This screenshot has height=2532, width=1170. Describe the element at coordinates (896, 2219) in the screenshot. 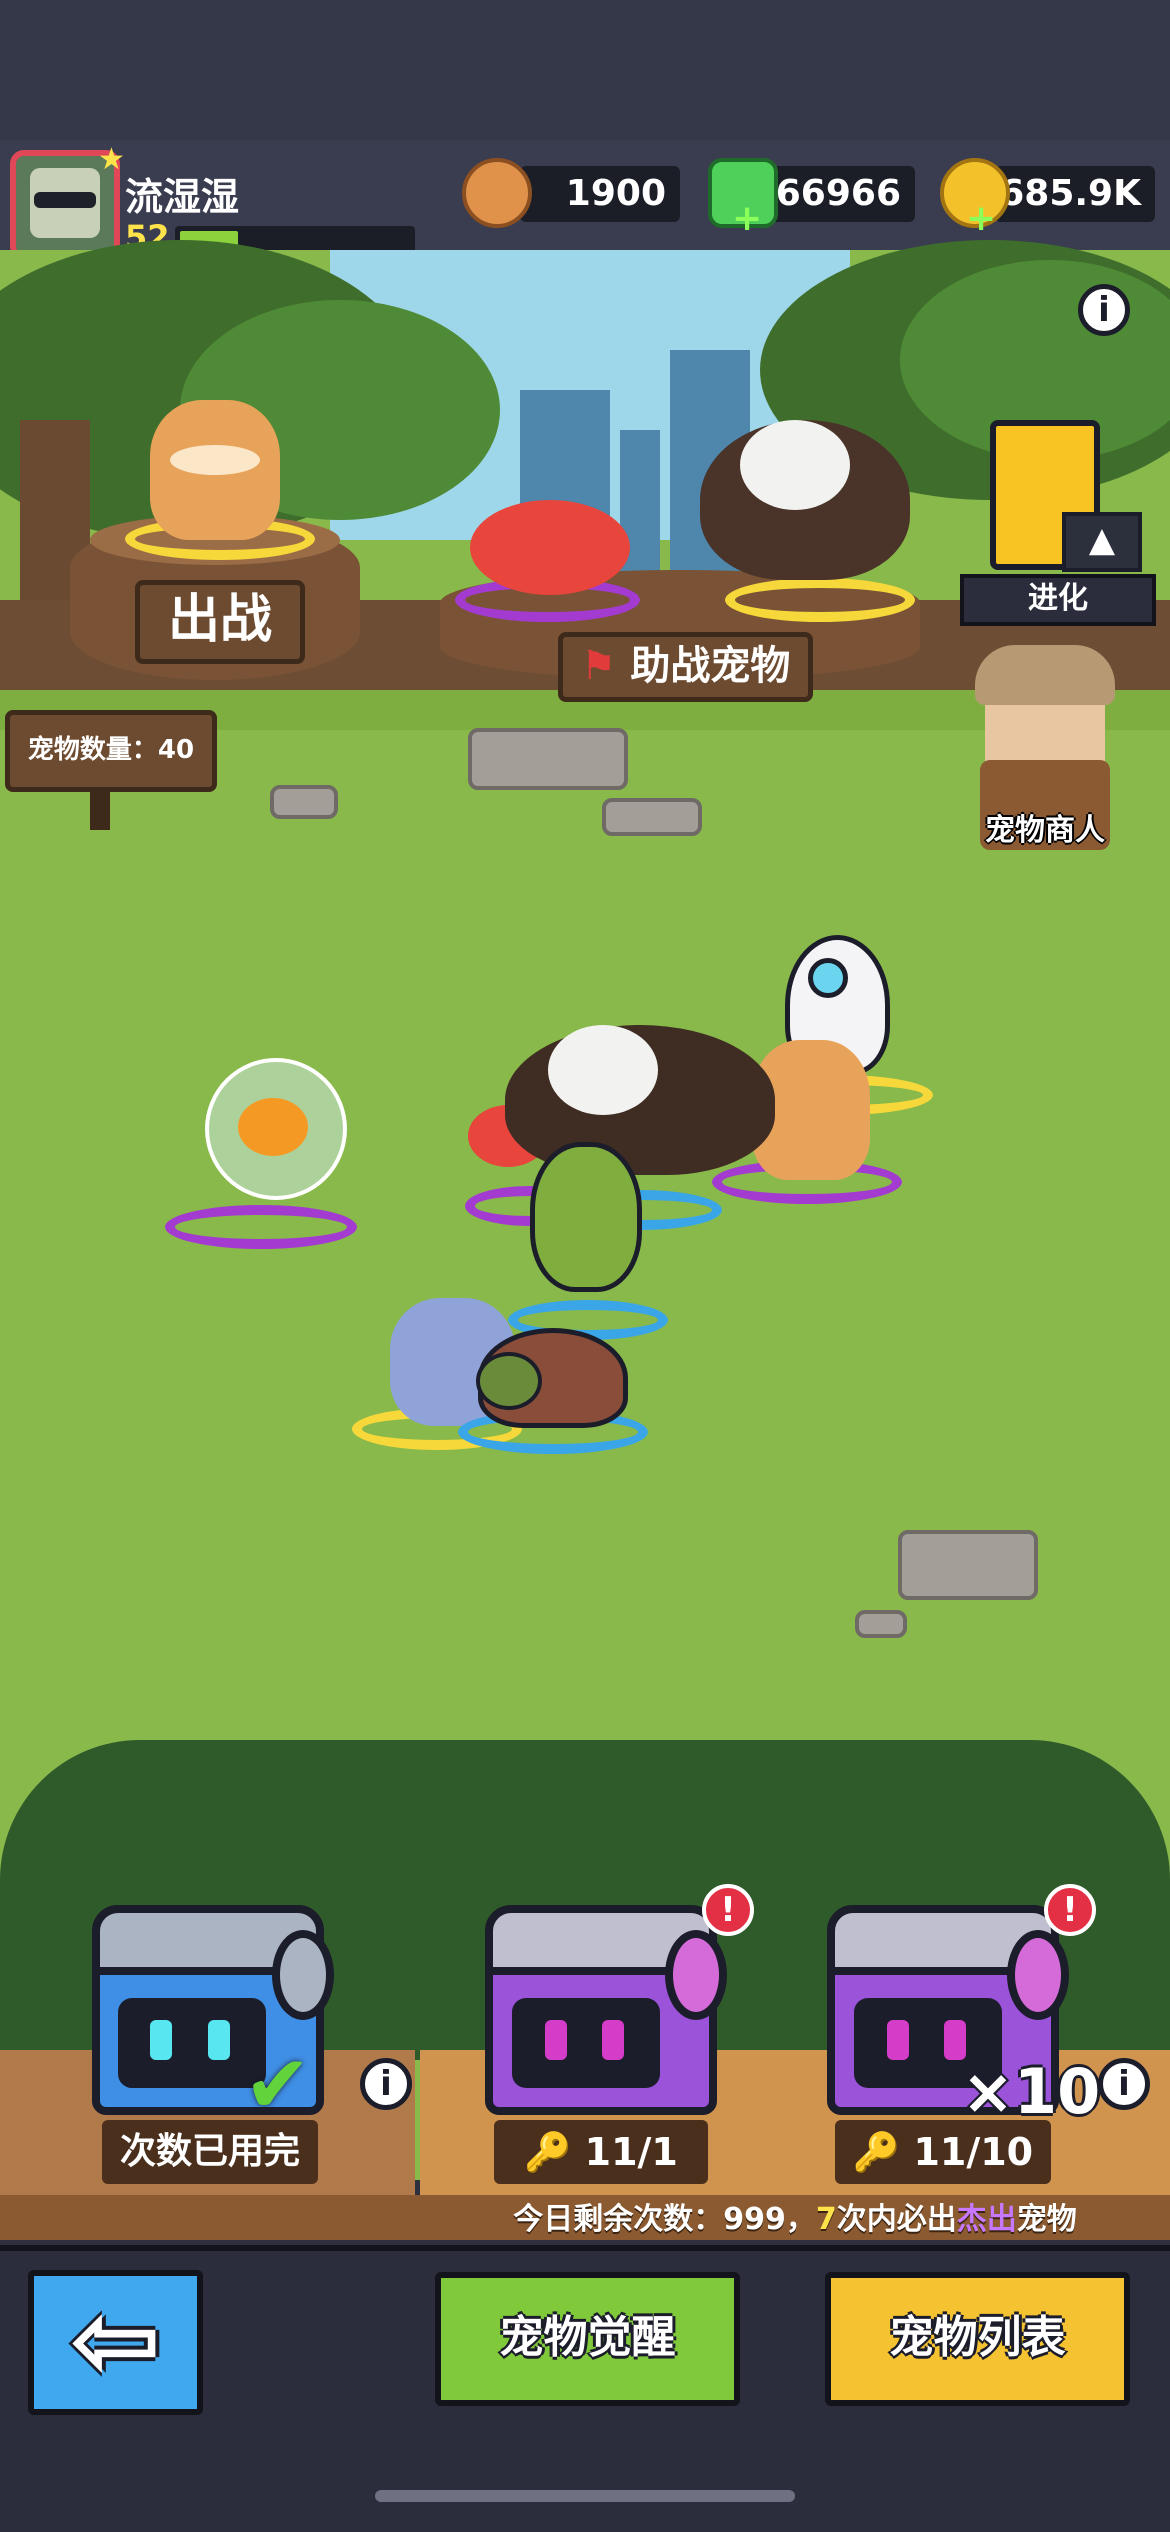

I see `daily-middle: 次内必出` at that location.